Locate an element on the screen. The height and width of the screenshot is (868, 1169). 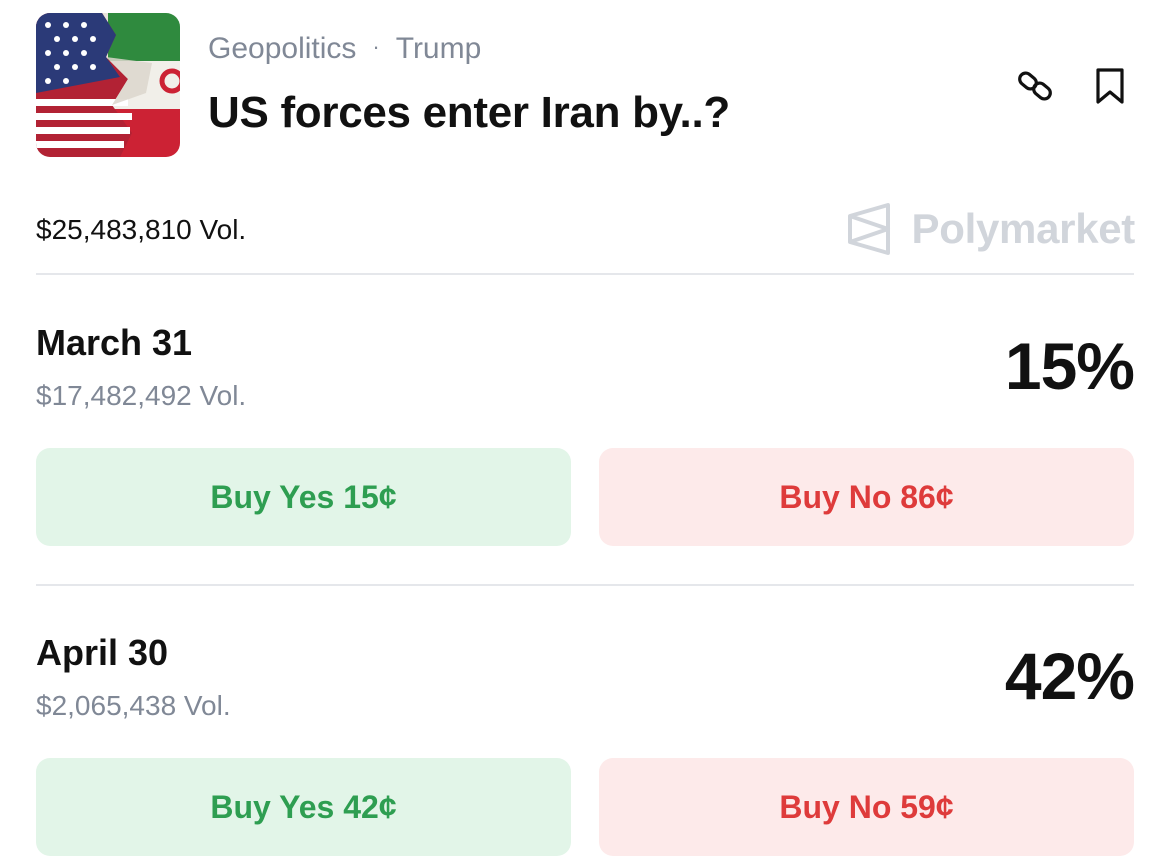
breadcrumb: Geopolitics · Trump is located at coordinates (344, 49).